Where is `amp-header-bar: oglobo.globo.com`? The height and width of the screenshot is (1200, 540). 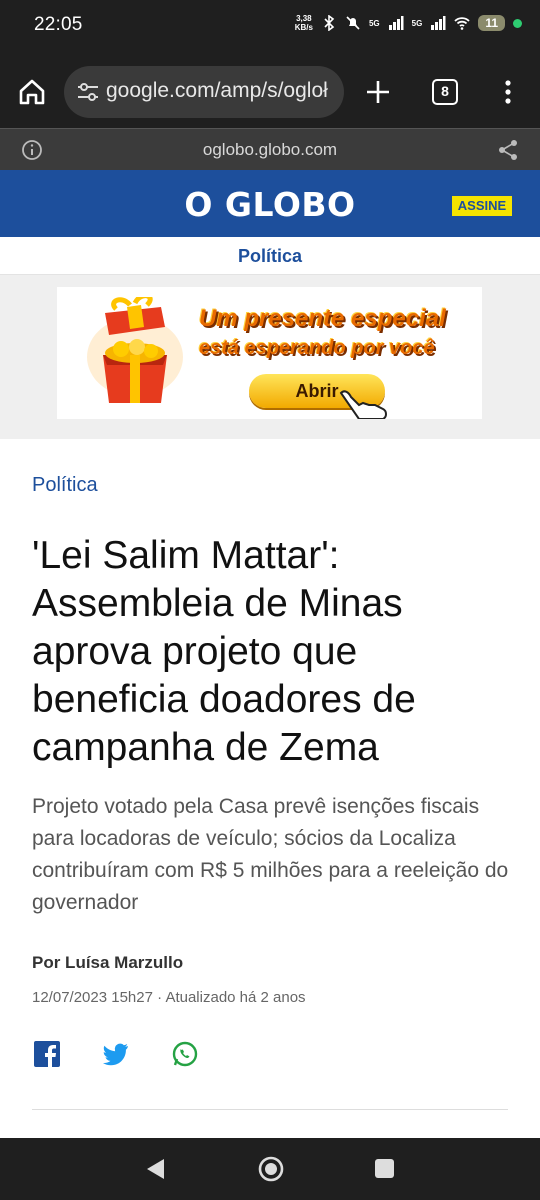 amp-header-bar: oglobo.globo.com is located at coordinates (270, 149).